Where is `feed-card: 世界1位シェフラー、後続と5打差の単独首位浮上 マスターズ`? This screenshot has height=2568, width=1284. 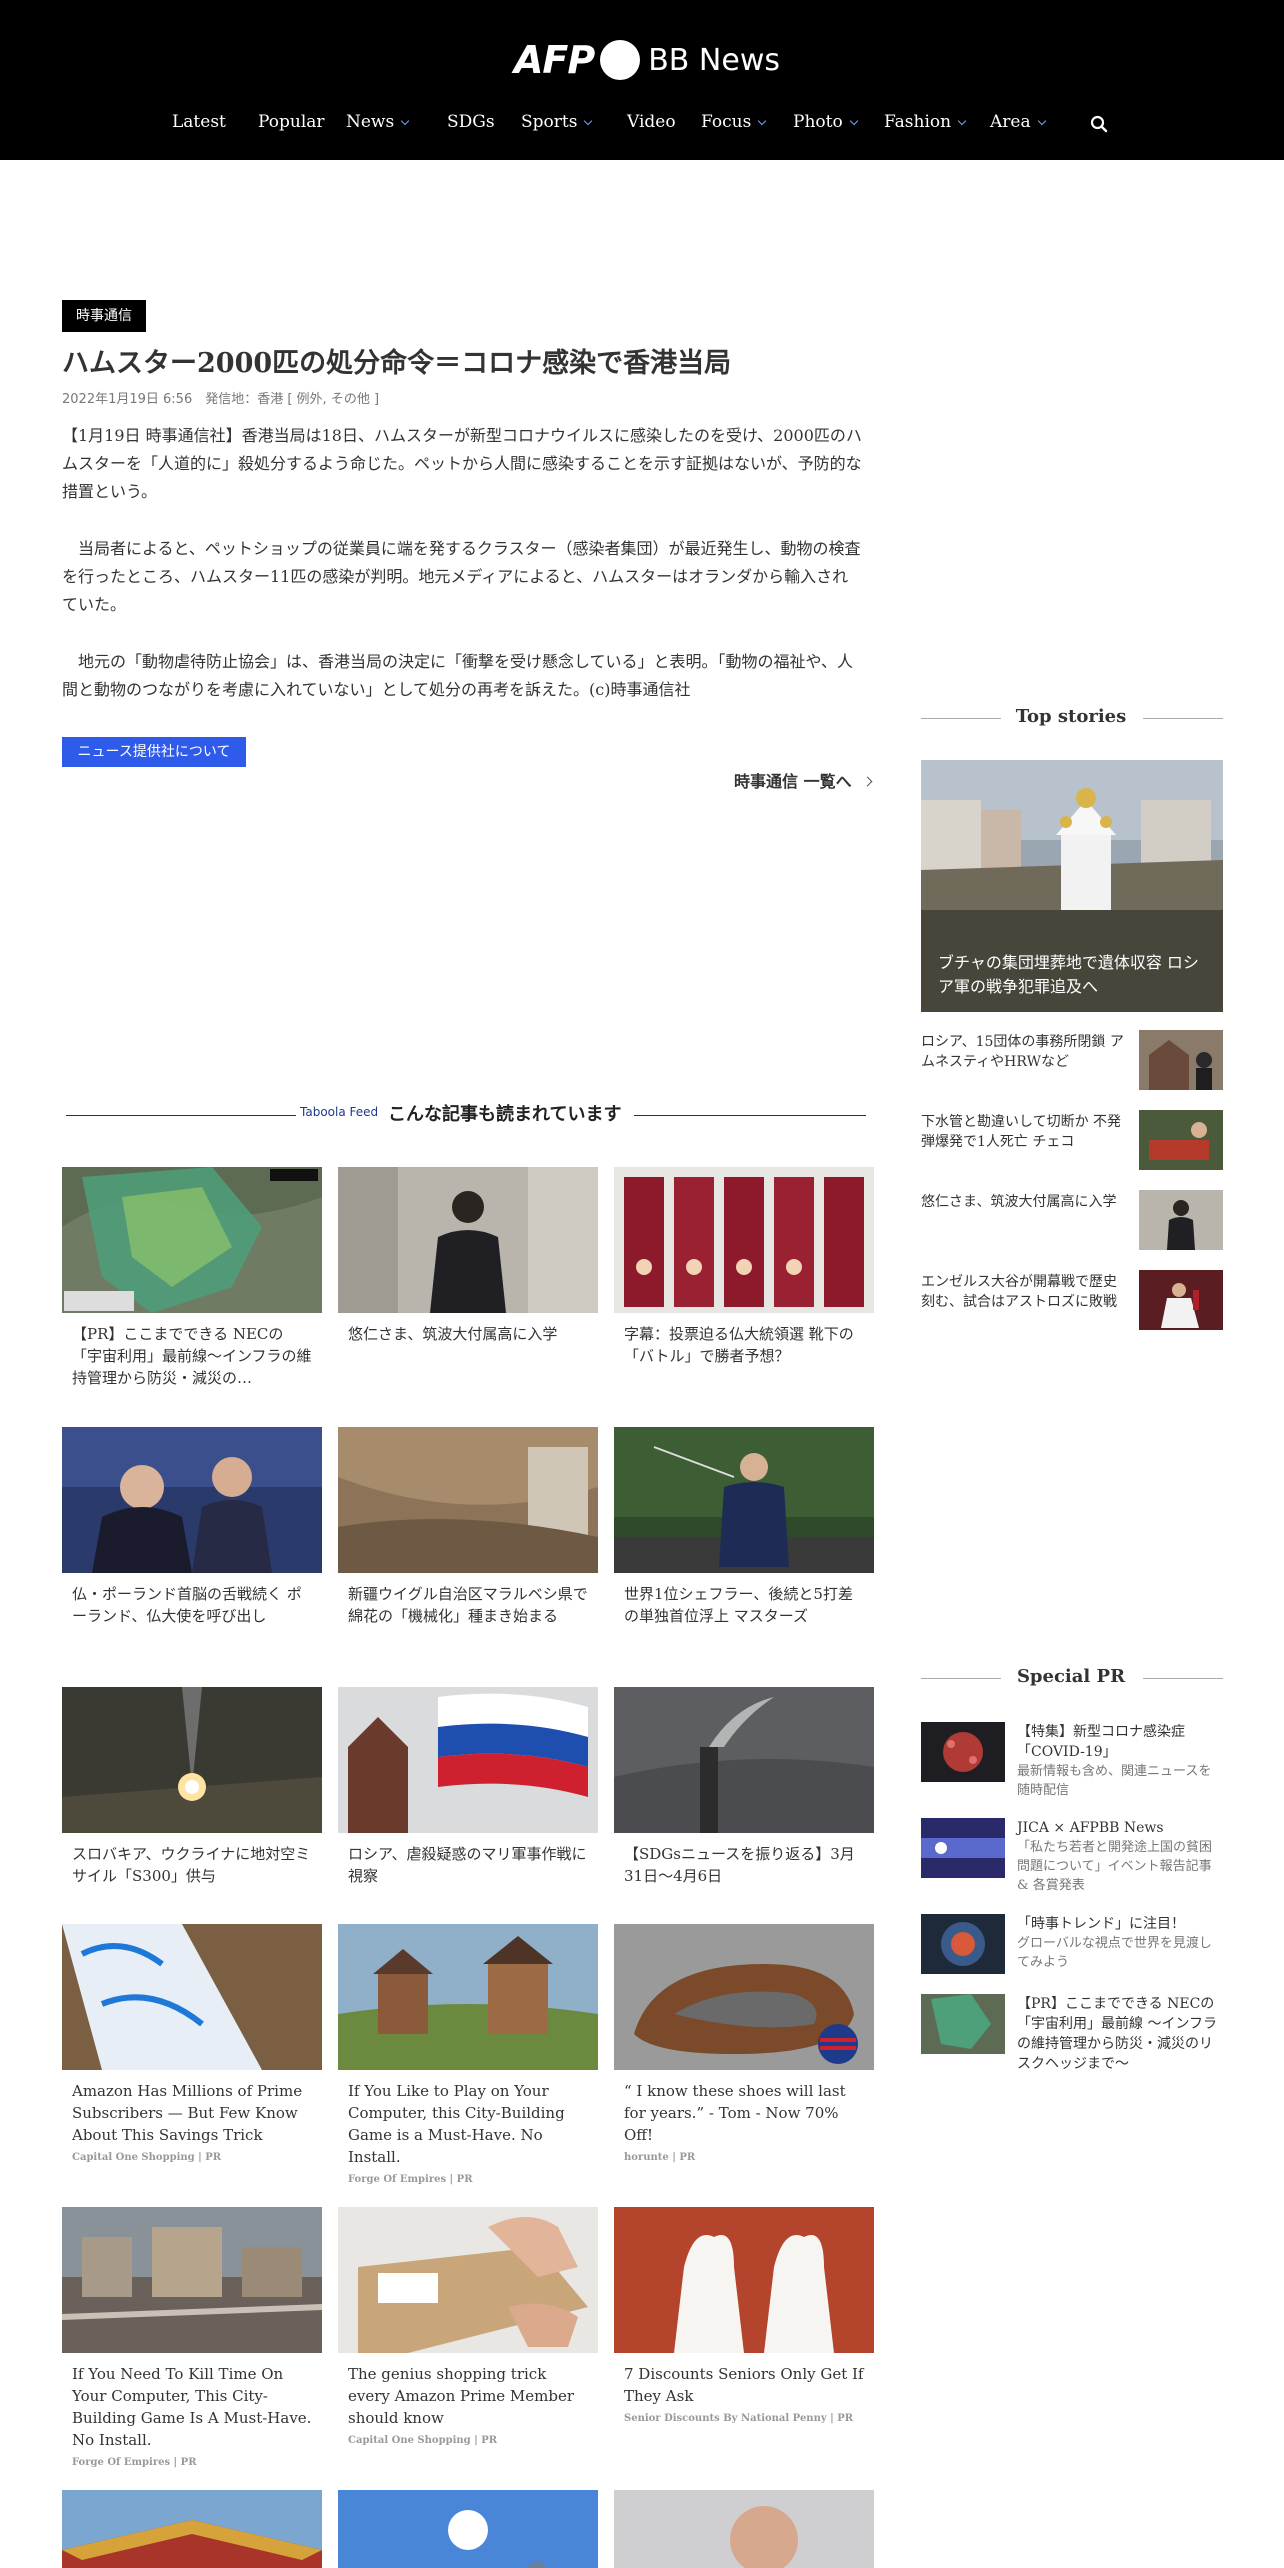 feed-card: 世界1位シェフラー、後続と5打差の単独首位浮上 マスターズ is located at coordinates (744, 1527).